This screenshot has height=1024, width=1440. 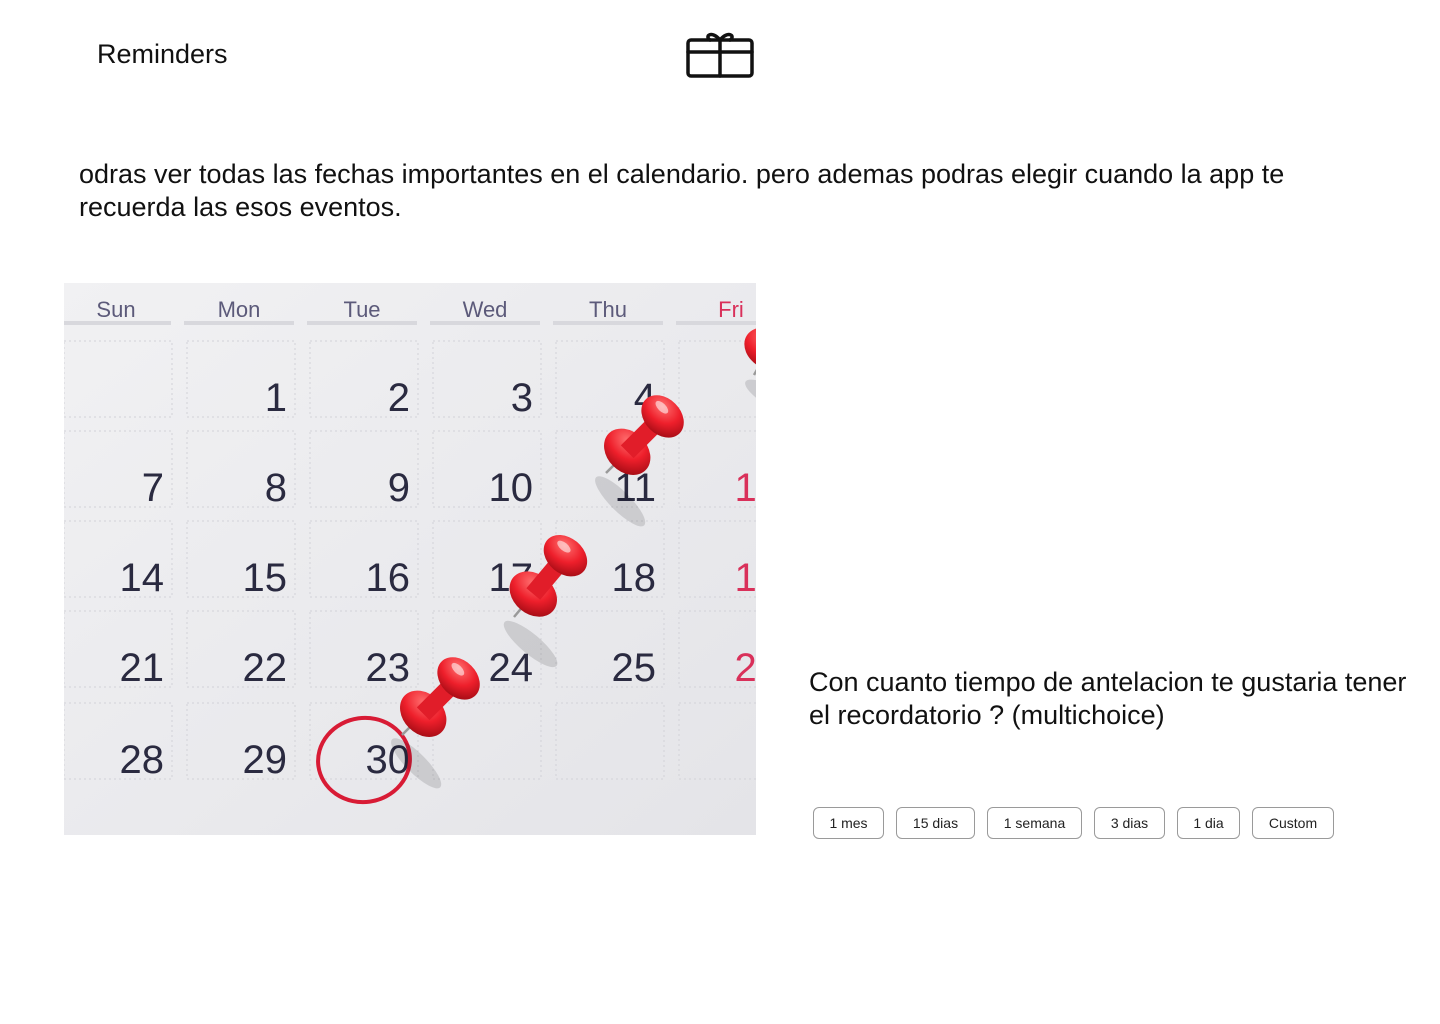 What do you see at coordinates (239, 309) in the screenshot?
I see `weekday-label-mon: Mon` at bounding box center [239, 309].